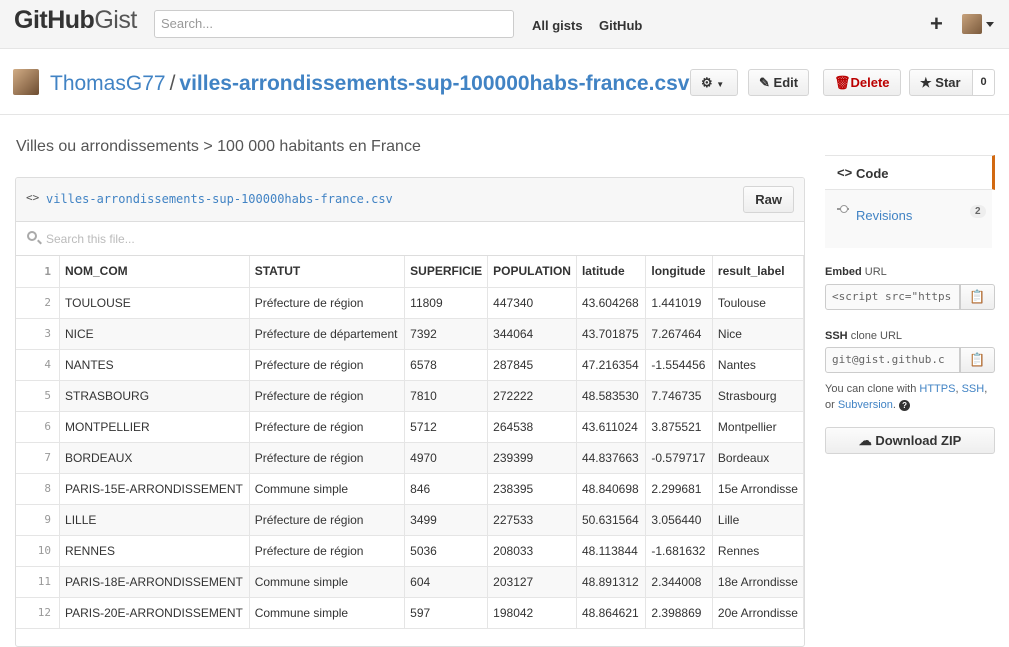  What do you see at coordinates (679, 520) in the screenshot?
I see `table-cell: 3.056440` at bounding box center [679, 520].